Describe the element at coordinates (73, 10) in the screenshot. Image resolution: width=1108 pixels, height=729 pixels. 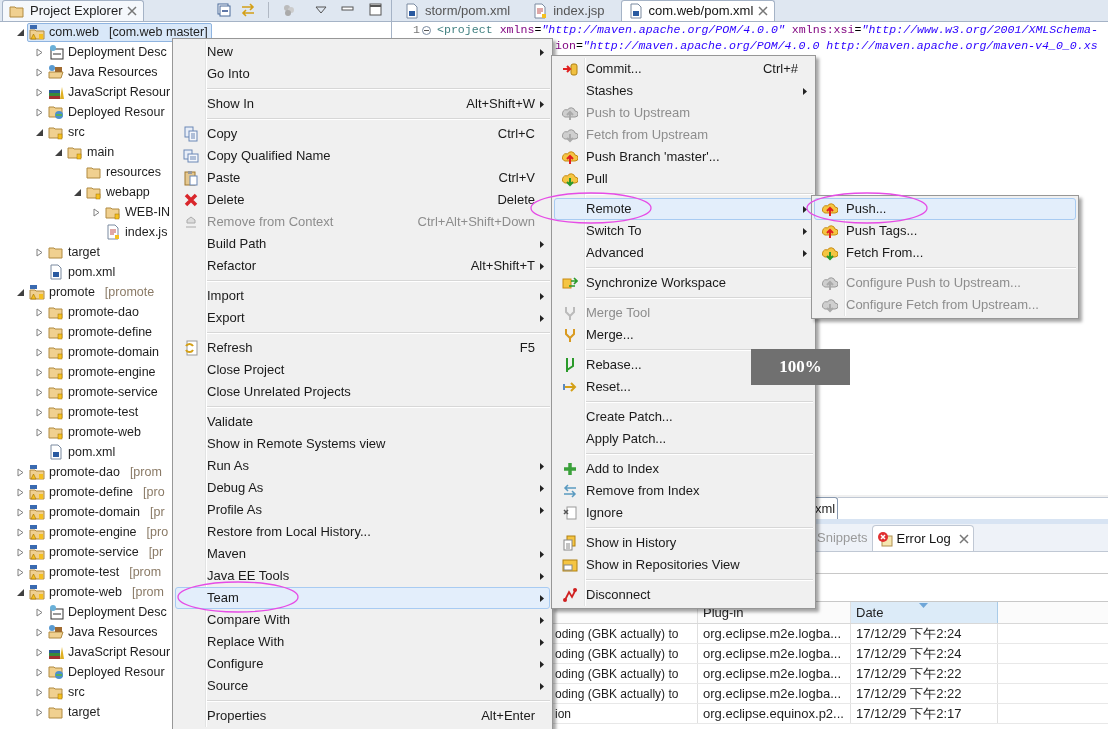
I see `view-tab: Project Explorer` at that location.